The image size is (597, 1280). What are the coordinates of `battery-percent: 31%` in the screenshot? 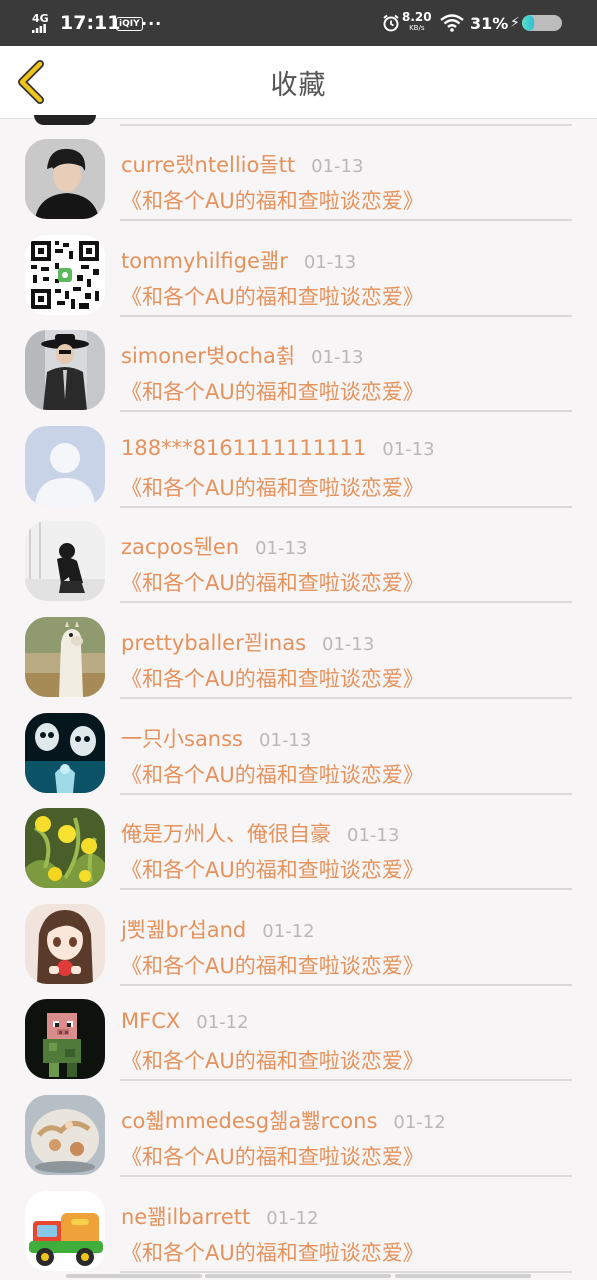 It's located at (489, 23).